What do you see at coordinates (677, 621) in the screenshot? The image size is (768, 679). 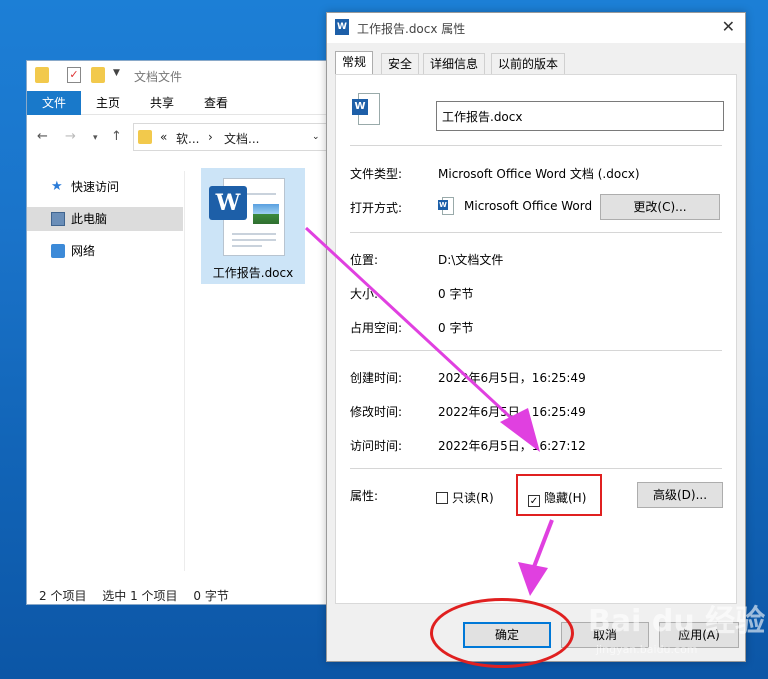 I see `baidu-watermark: Bai du 经验` at bounding box center [677, 621].